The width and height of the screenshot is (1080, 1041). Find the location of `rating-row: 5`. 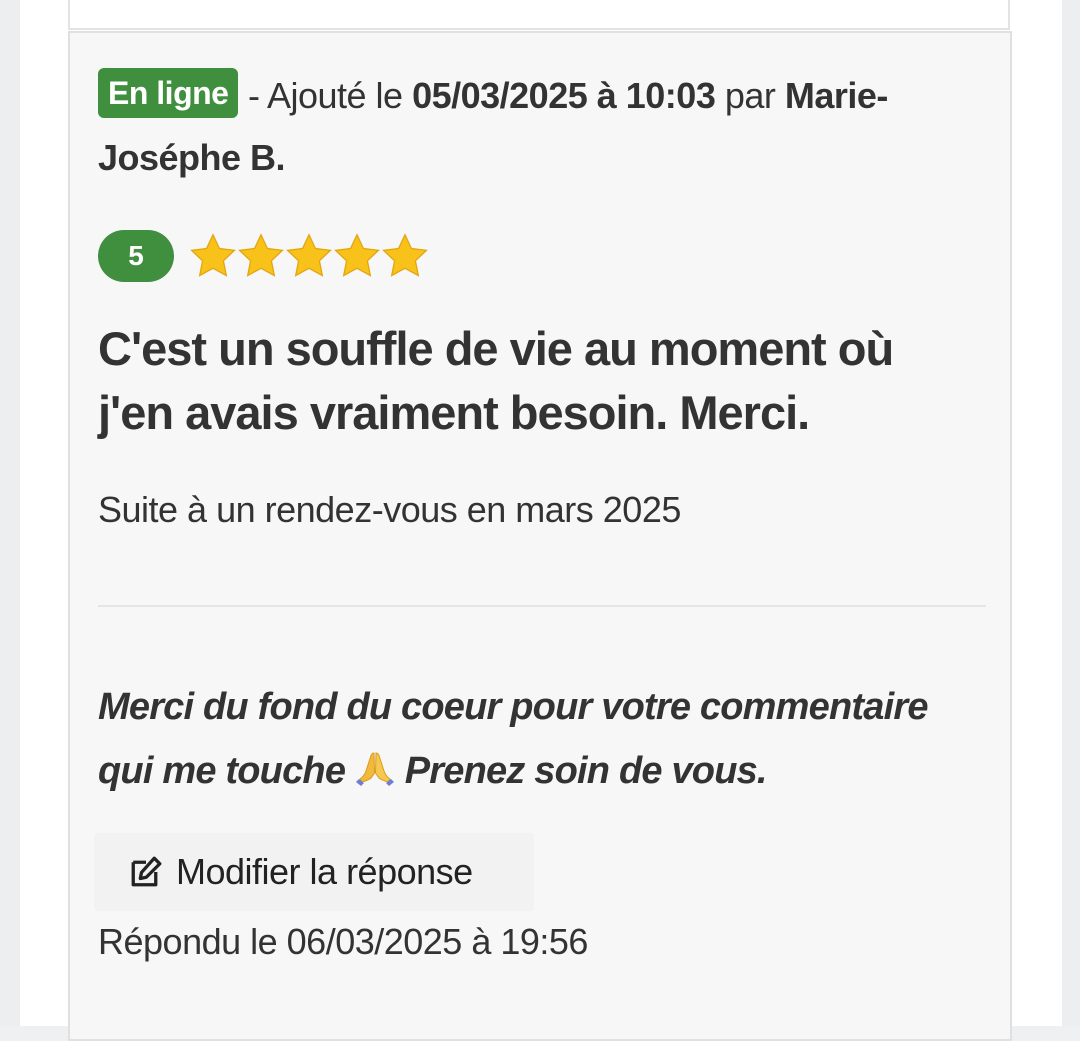

rating-row: 5 is located at coordinates (263, 256).